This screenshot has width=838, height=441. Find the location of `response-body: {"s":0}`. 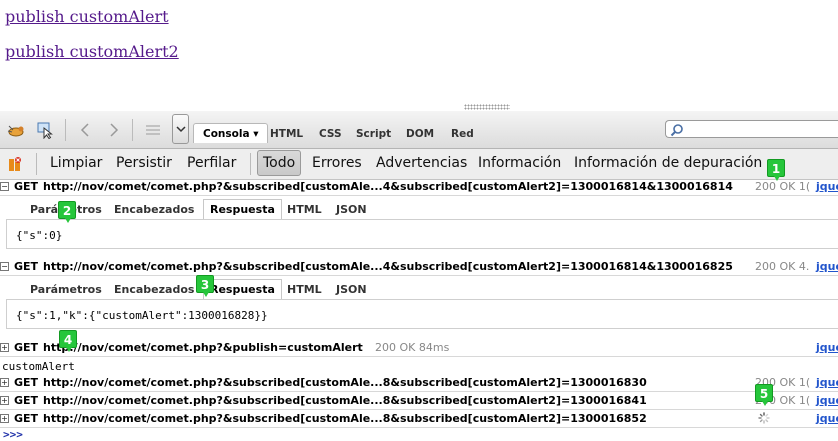

response-body: {"s":0} is located at coordinates (39, 235).